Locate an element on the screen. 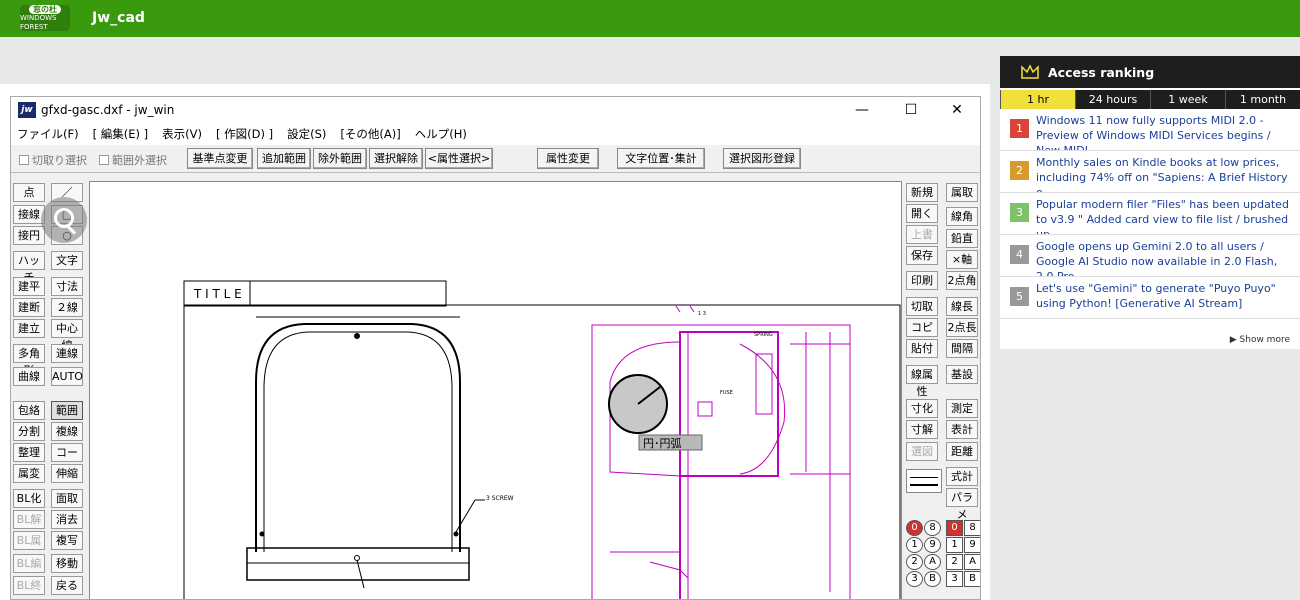  tool-4-right: 寸法 is located at coordinates (67, 286).